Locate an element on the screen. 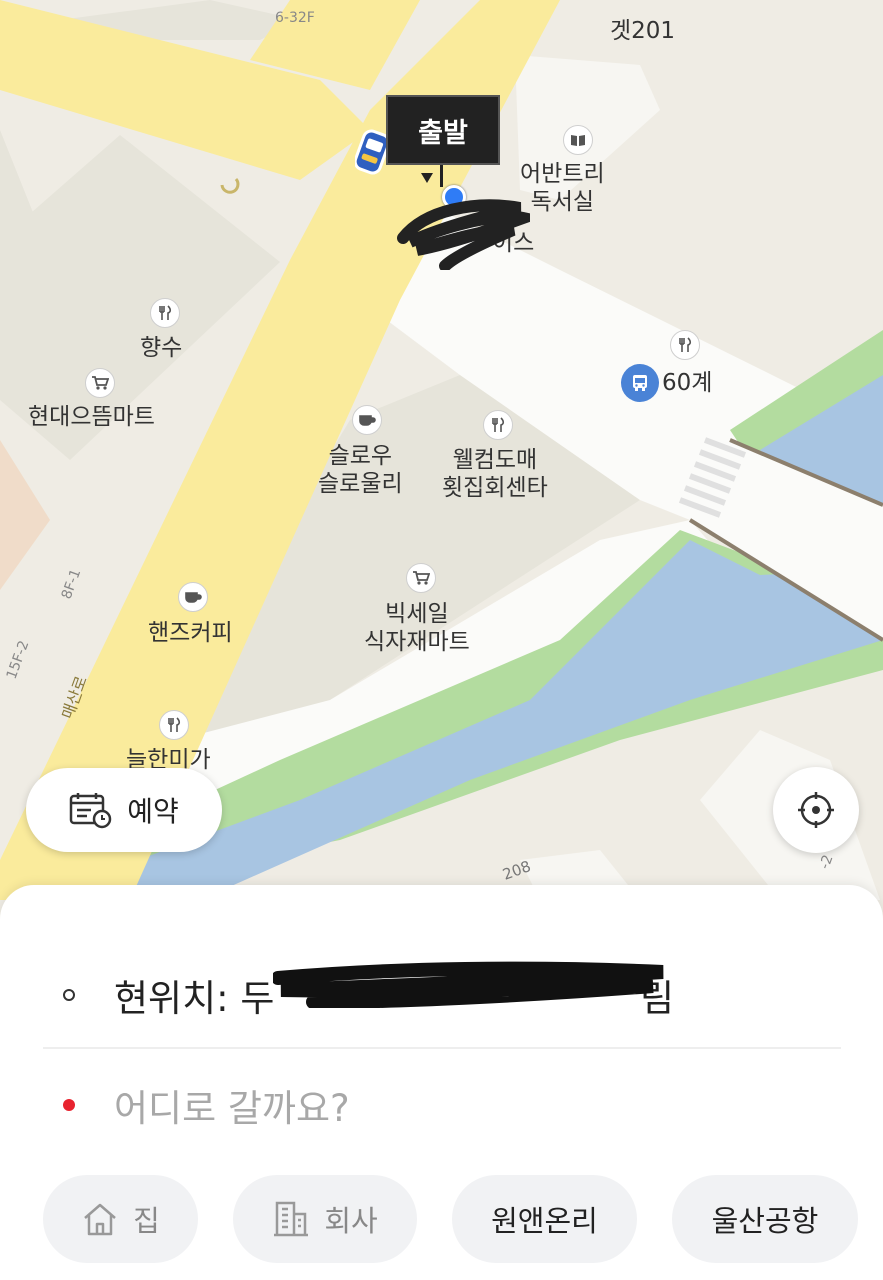  chip-label: 원앤온리 is located at coordinates (544, 1221).